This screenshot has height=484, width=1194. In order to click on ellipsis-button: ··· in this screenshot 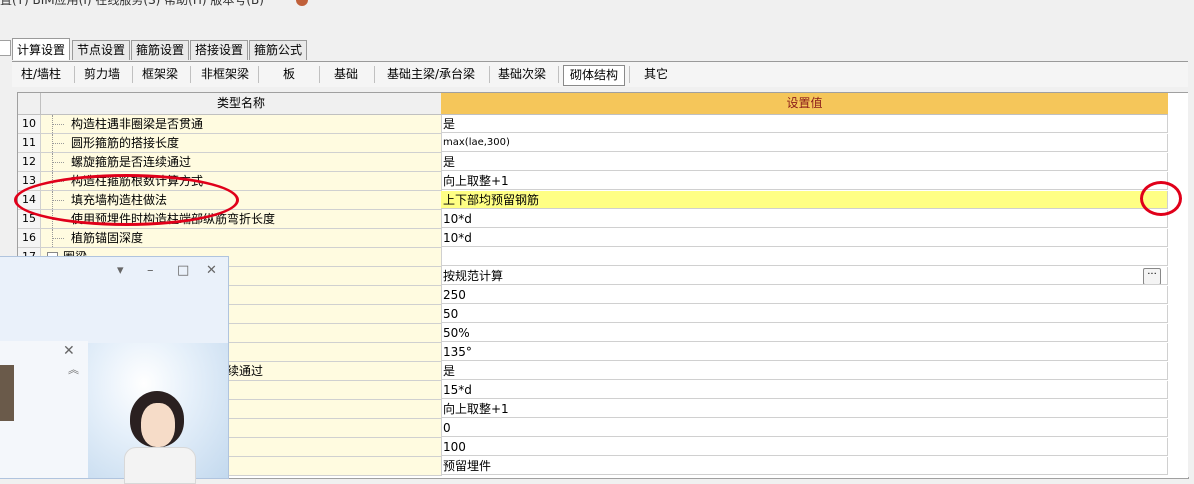, I will do `click(1152, 276)`.